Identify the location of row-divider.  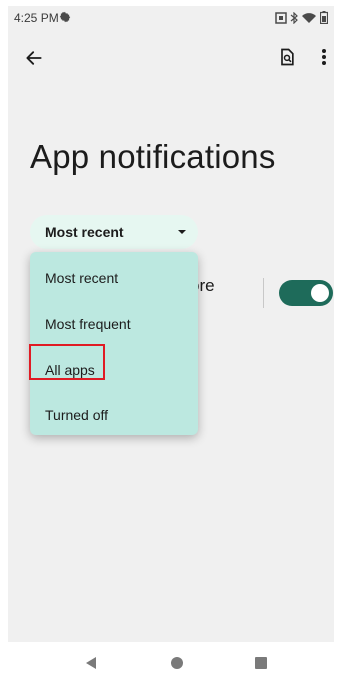
(263, 293).